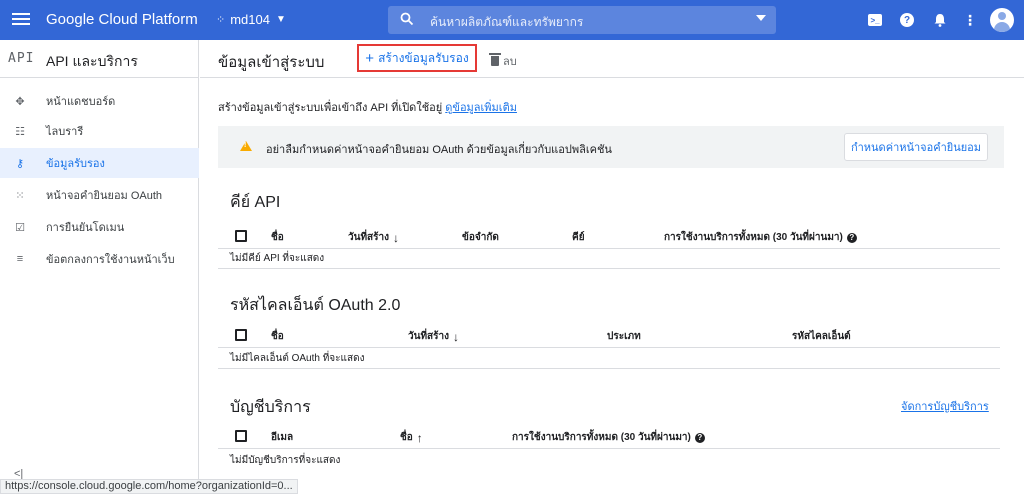 This screenshot has width=1024, height=494. Describe the element at coordinates (280, 19) in the screenshot. I see `chevron-down-icon: ▼` at that location.